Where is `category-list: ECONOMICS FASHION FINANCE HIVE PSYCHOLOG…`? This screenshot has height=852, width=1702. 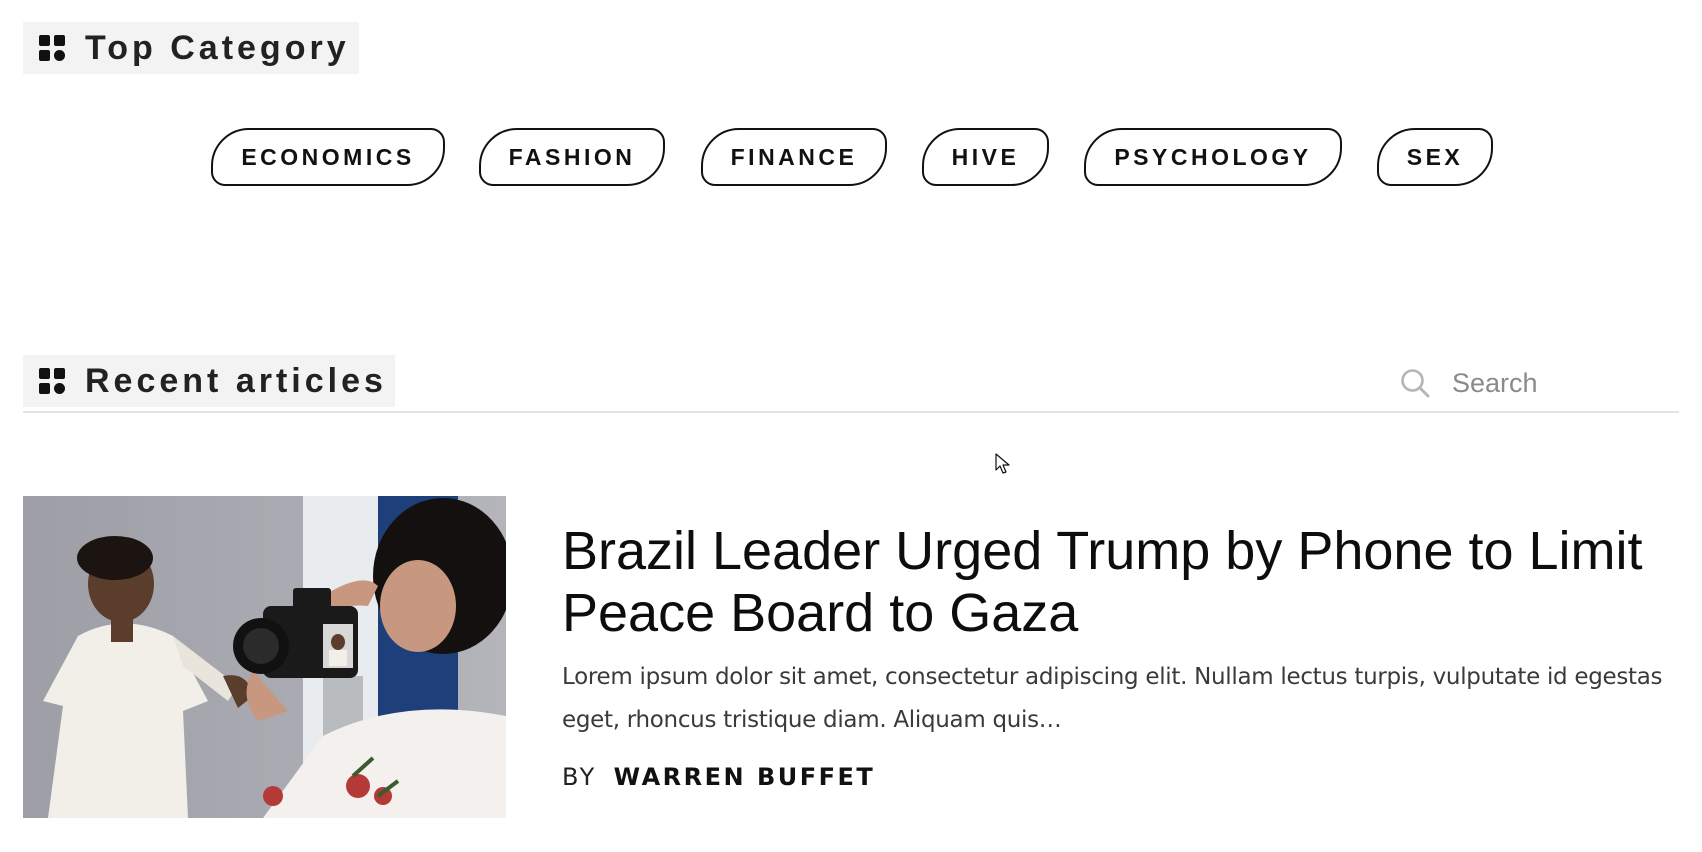
category-list: ECONOMICS FASHION FINANCE HIVE PSYCHOLOG… is located at coordinates (851, 159).